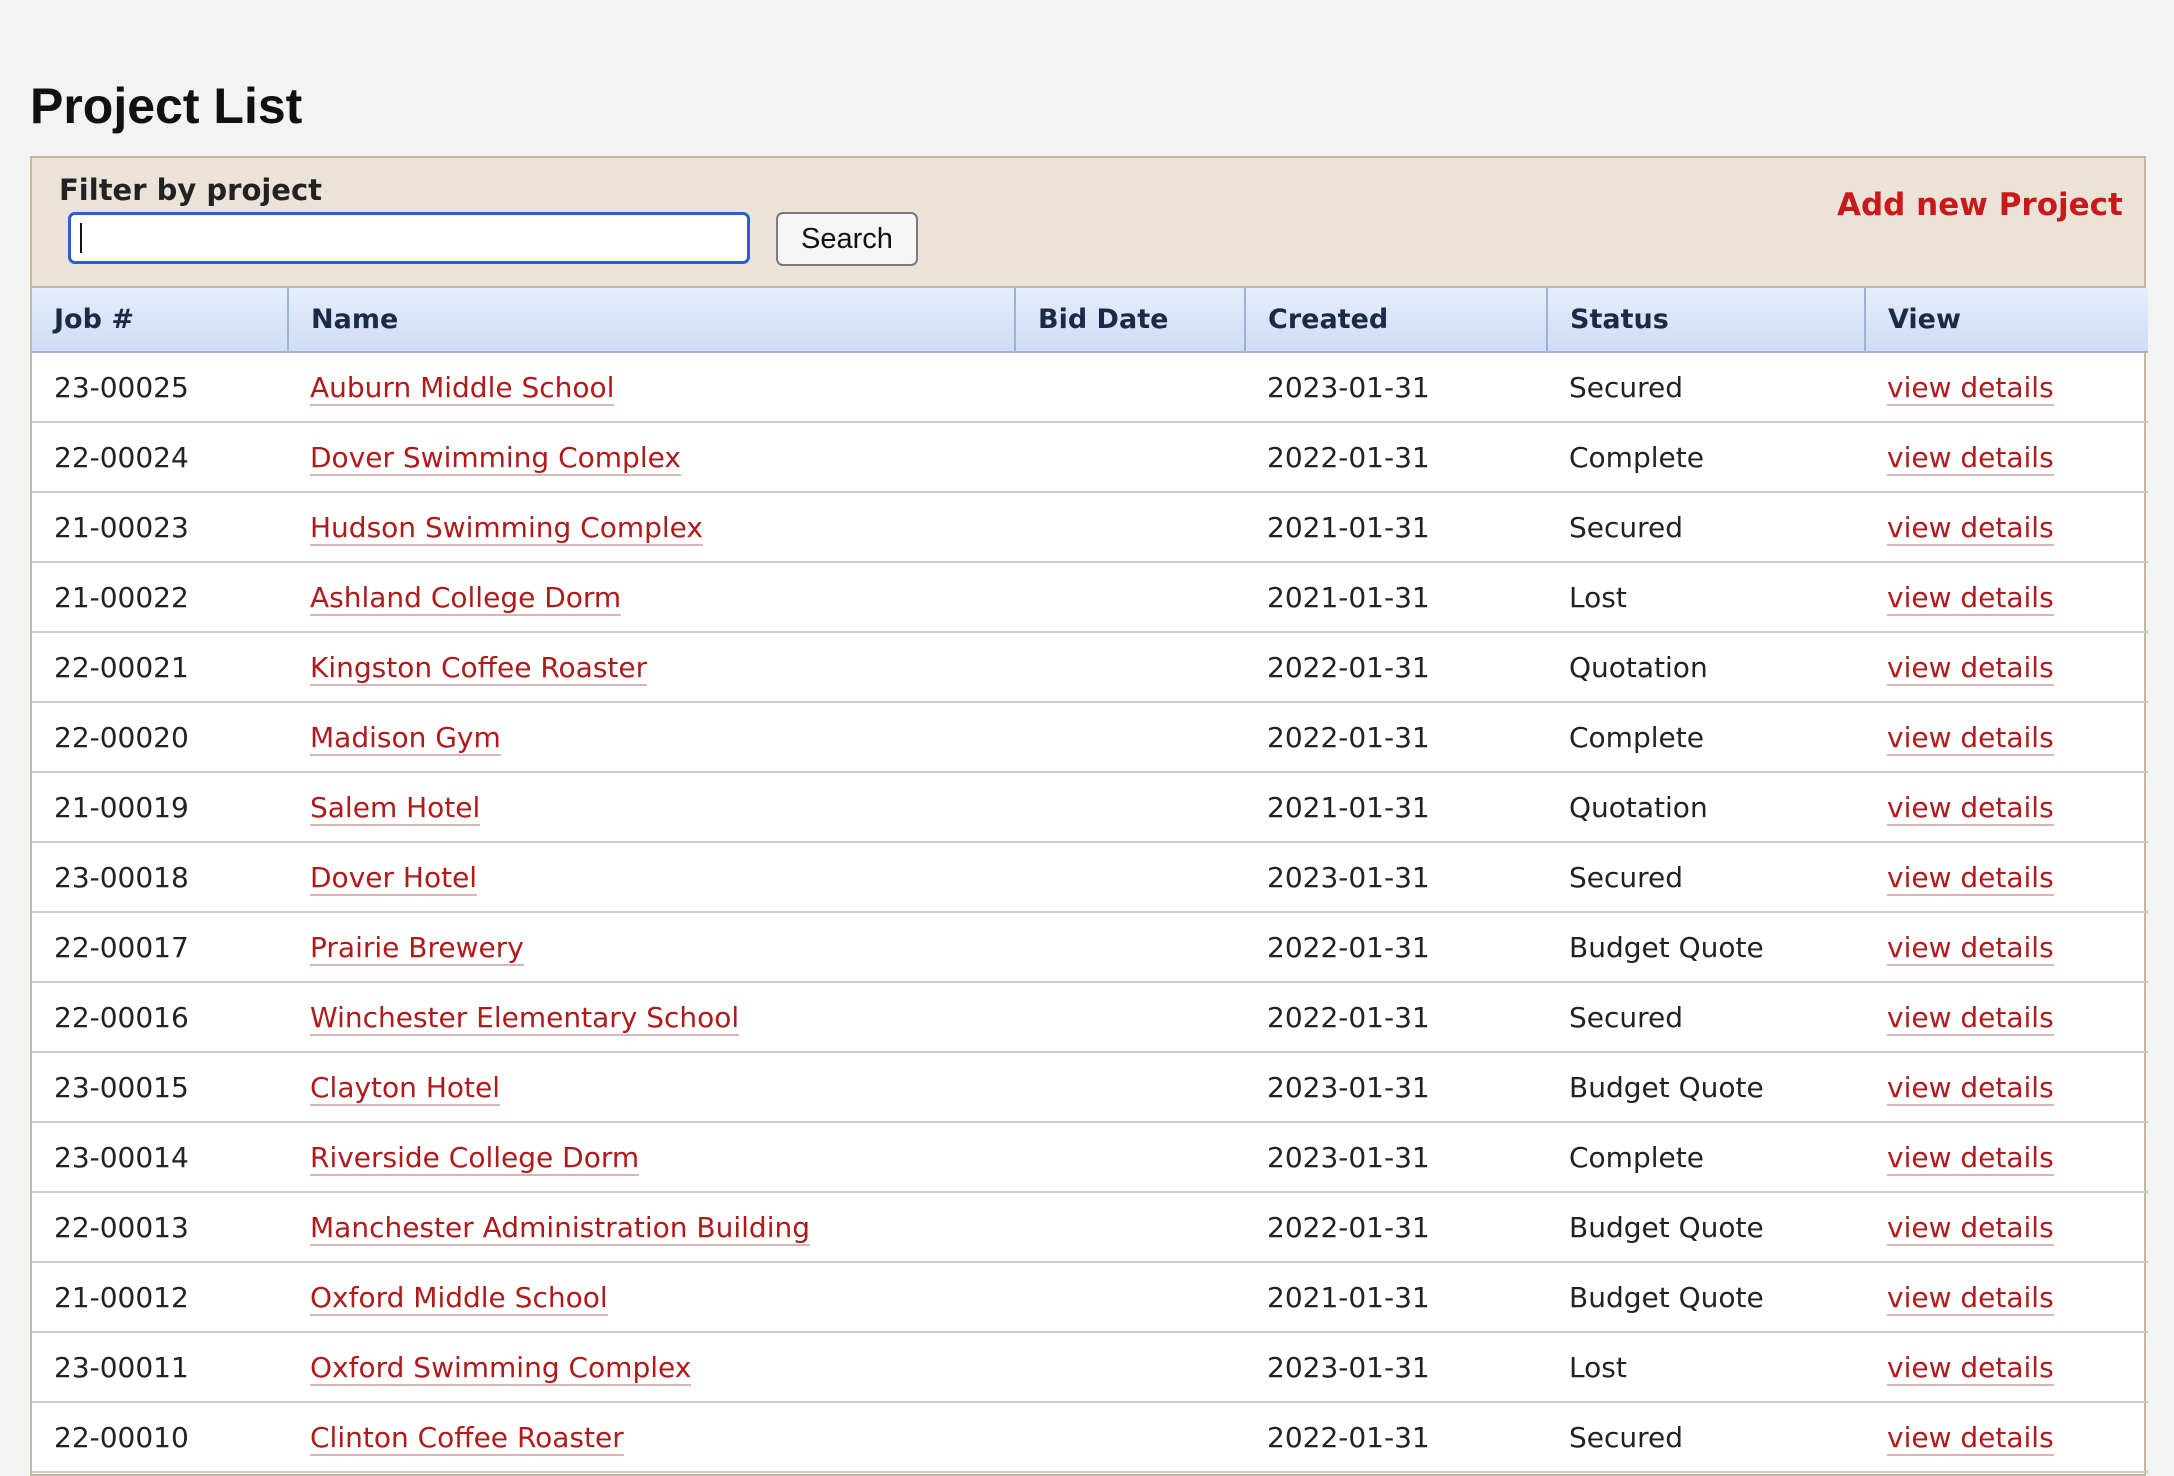 The height and width of the screenshot is (1476, 2174). I want to click on project-name-link: Winchester Elementary School, so click(525, 1018).